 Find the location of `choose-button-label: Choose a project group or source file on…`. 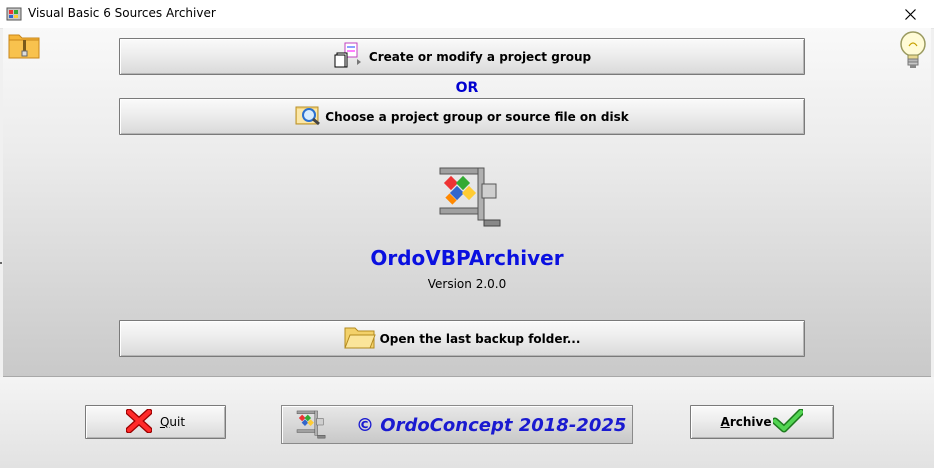

choose-button-label: Choose a project group or source file on… is located at coordinates (477, 116).